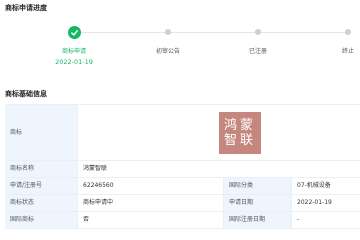 The height and width of the screenshot is (240, 360). I want to click on step-label-preliminary-announcement: 初审公告, so click(168, 51).